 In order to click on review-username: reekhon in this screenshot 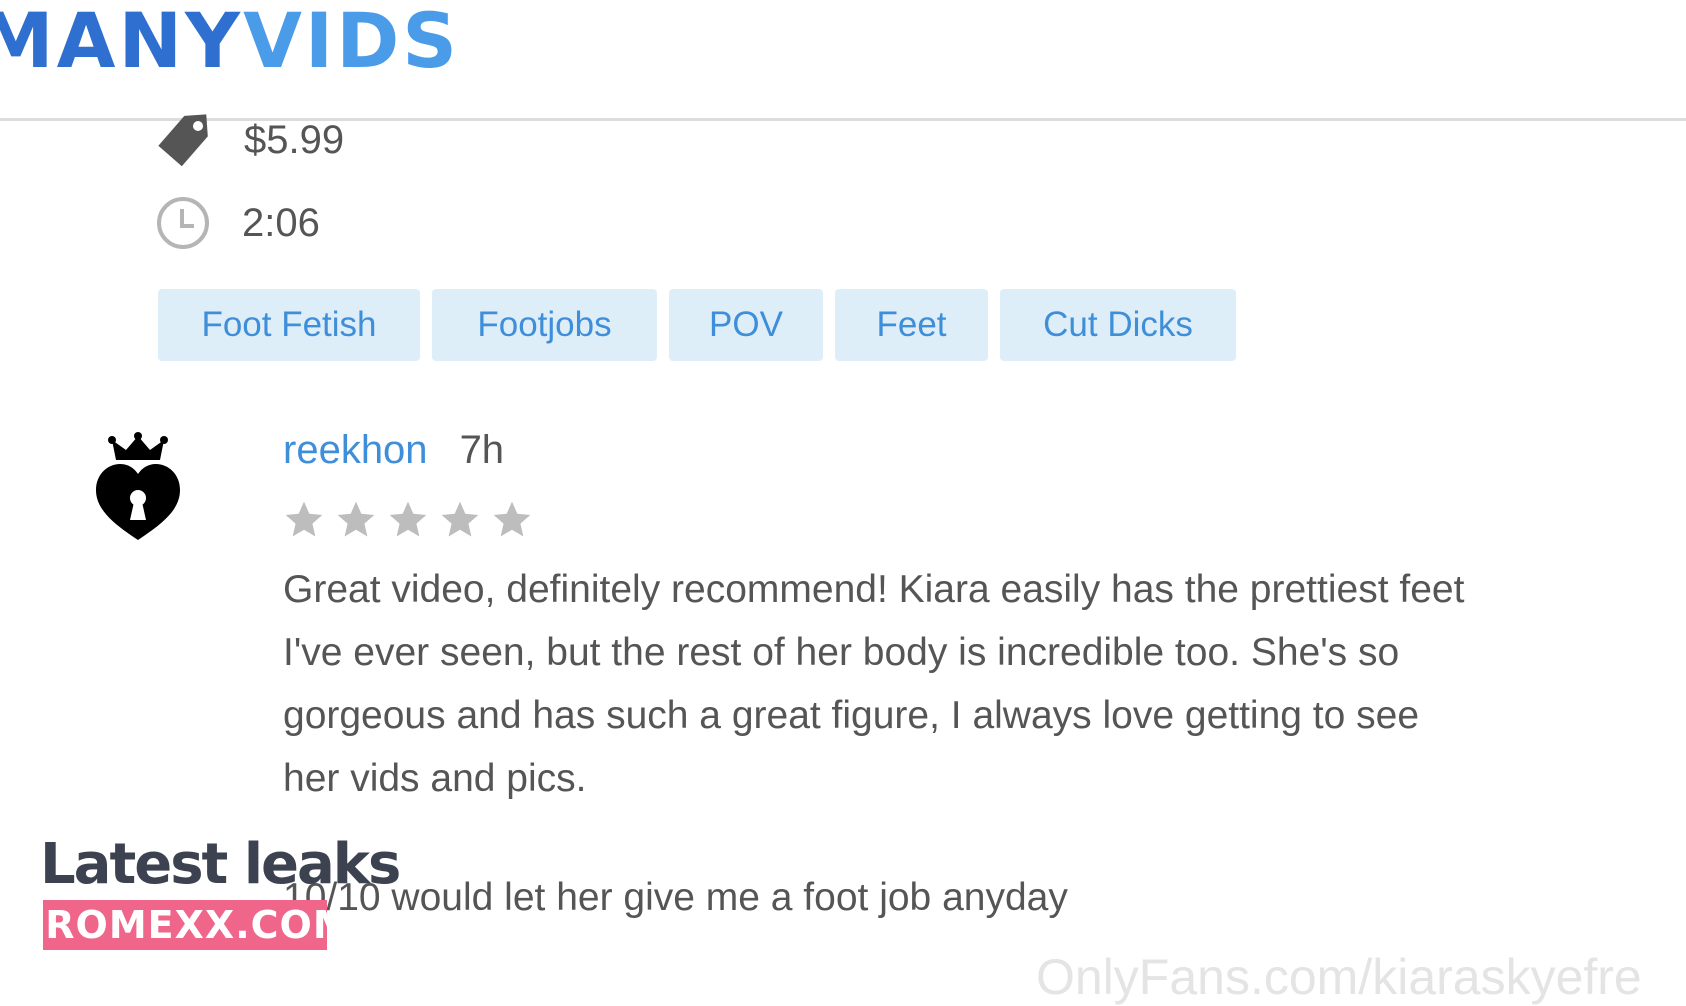, I will do `click(355, 450)`.